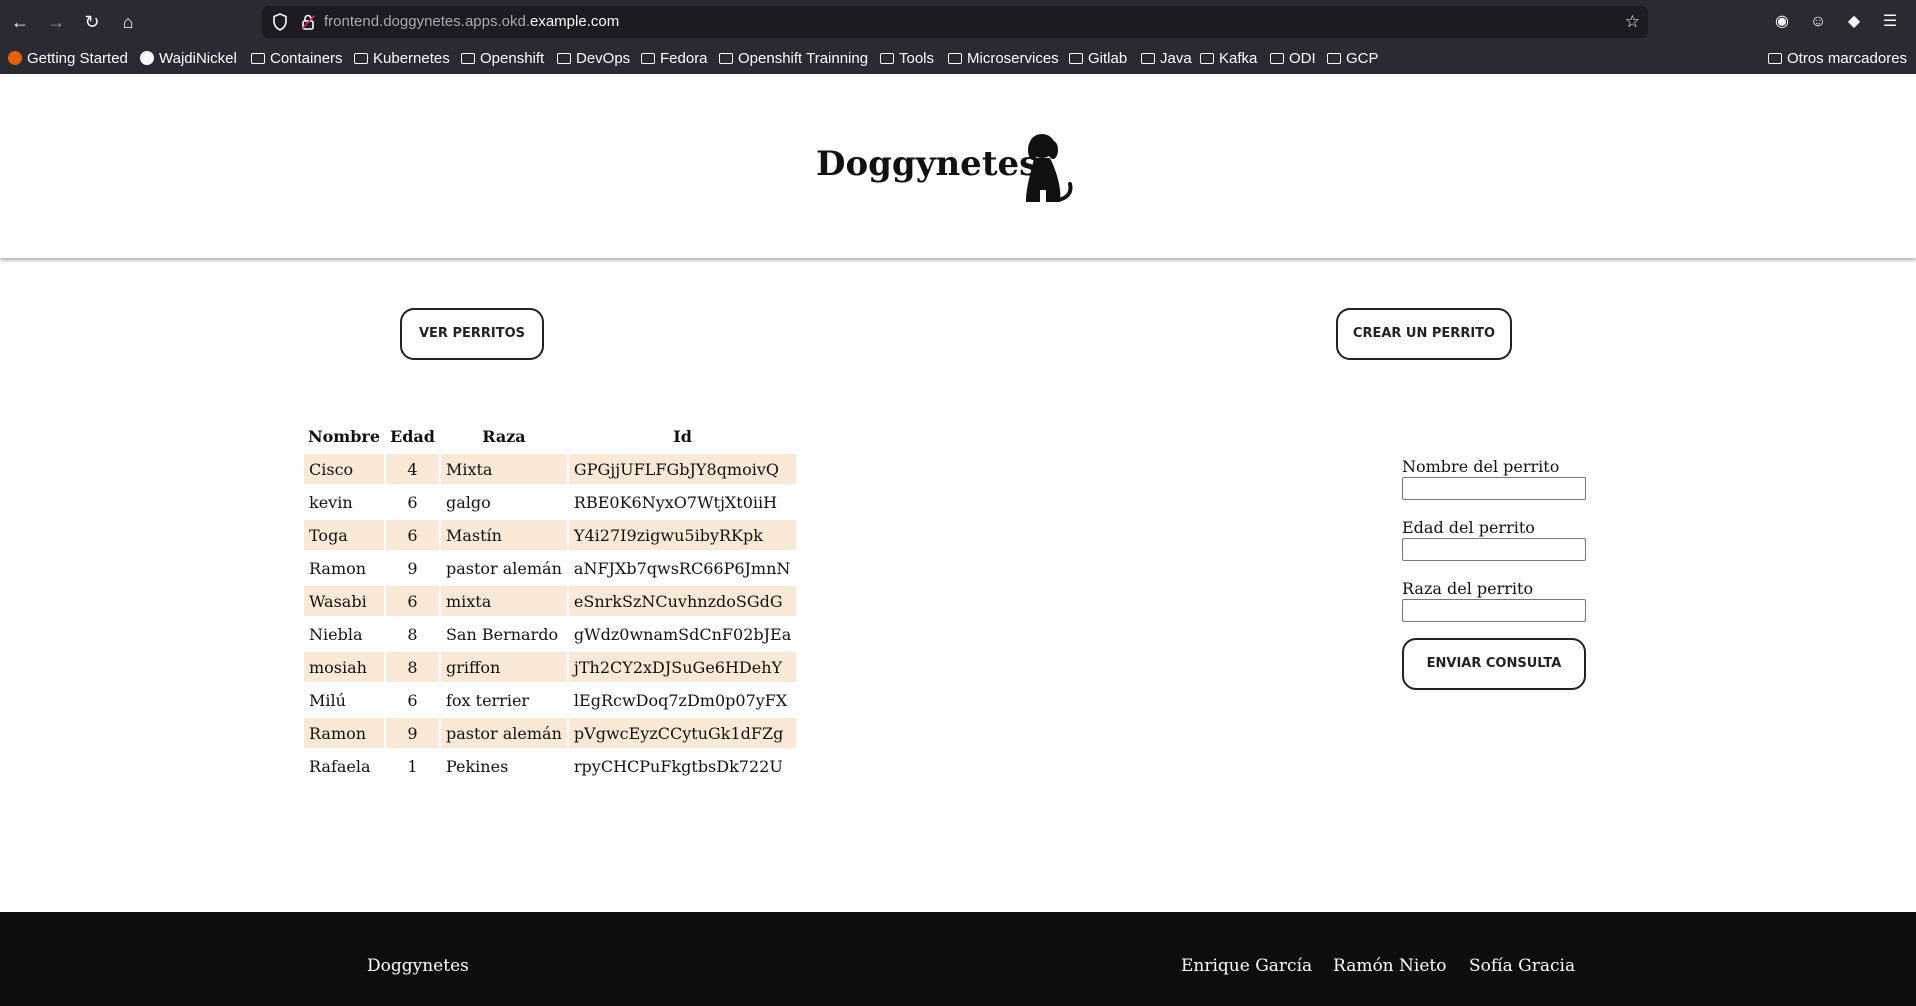 This screenshot has height=1006, width=1916. What do you see at coordinates (188, 59) in the screenshot?
I see `bookmark-wajdinickel: WajdiNickel` at bounding box center [188, 59].